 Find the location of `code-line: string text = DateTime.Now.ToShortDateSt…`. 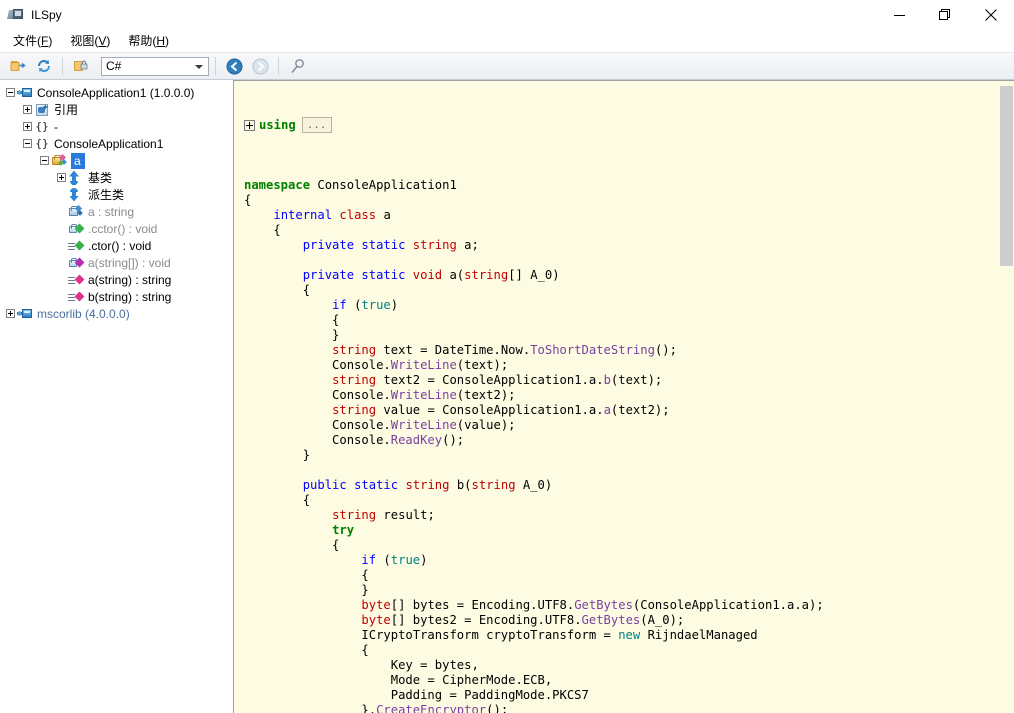

code-line: string text = DateTime.Now.ToShortDateSt… is located at coordinates (621, 350).